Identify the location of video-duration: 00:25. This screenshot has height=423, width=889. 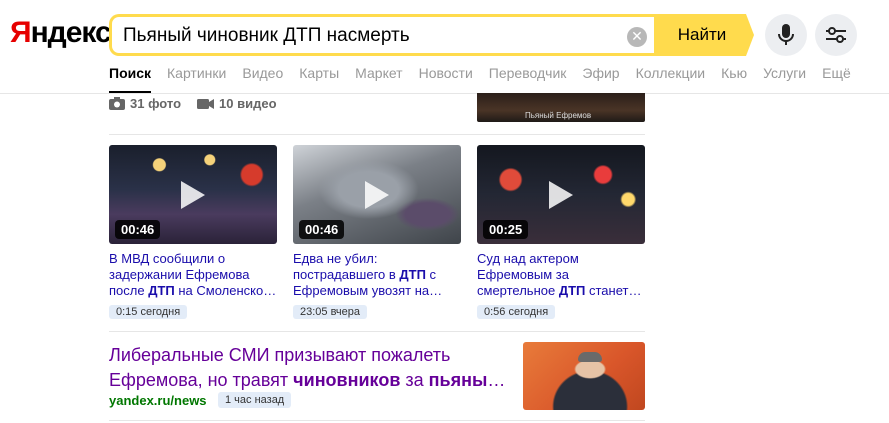
(506, 229).